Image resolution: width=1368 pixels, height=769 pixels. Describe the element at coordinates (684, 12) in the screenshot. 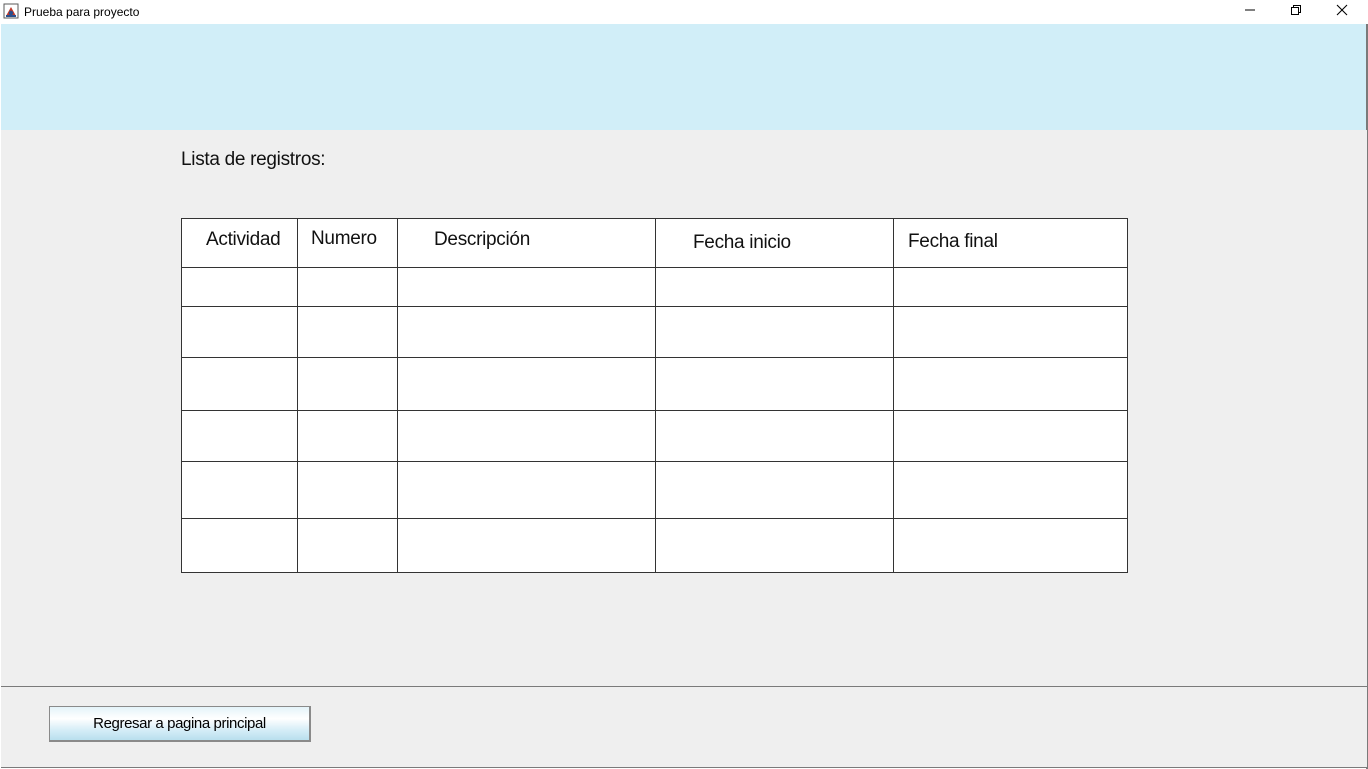

I see `title-bar: Prueba para proyecto` at that location.